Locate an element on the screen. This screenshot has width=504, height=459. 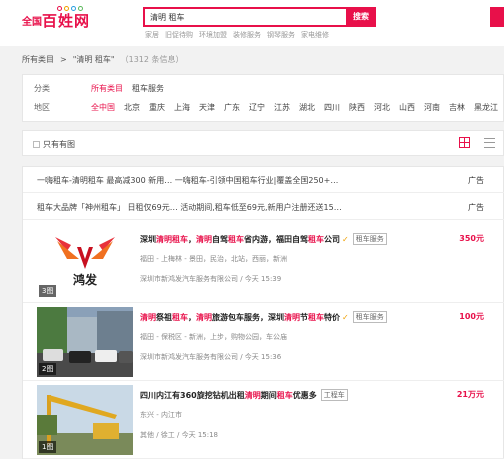
area-option: 天津 is located at coordinates (207, 107).